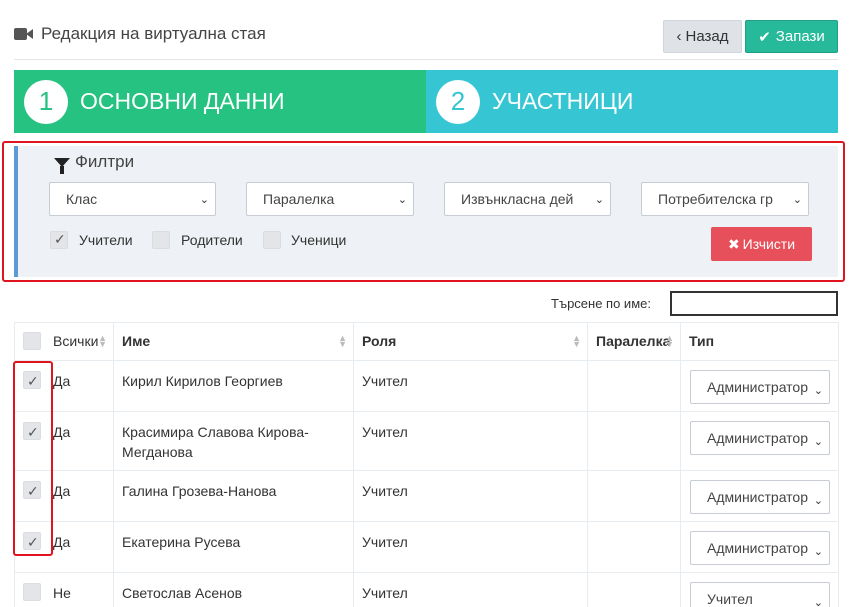  I want to click on step-number: 1, so click(46, 101).